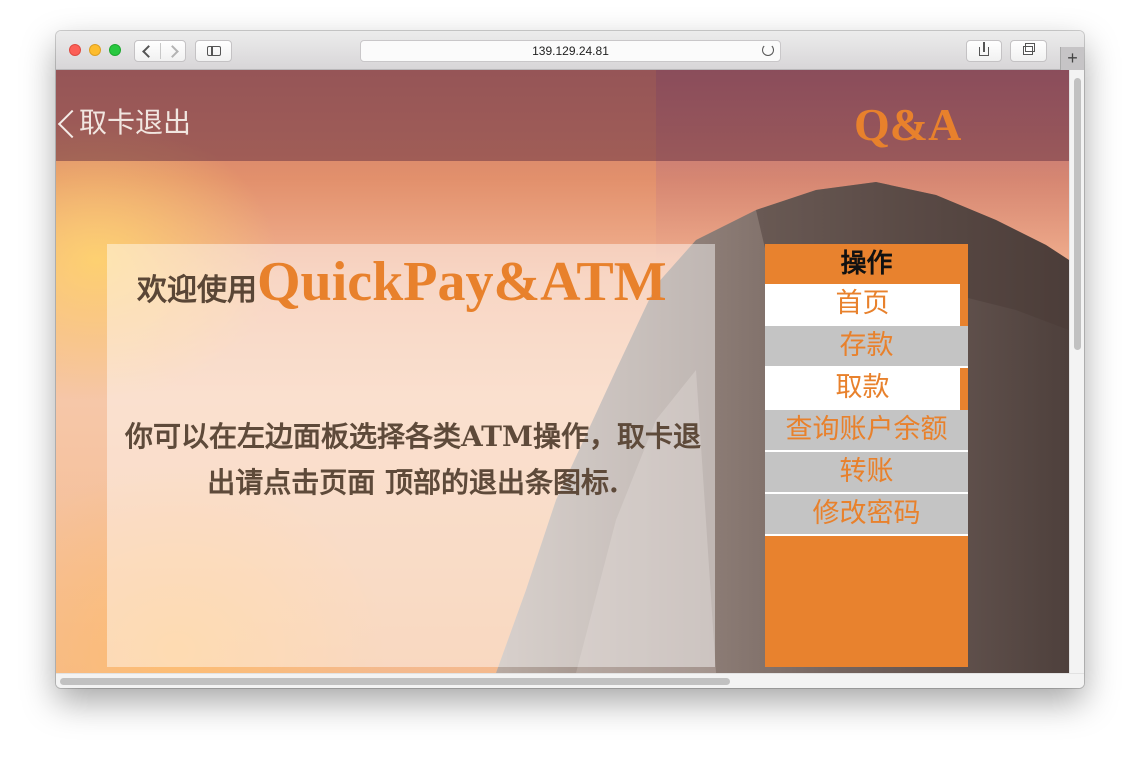 The width and height of the screenshot is (1140, 769). What do you see at coordinates (95, 50) in the screenshot?
I see `minimize-window-button` at bounding box center [95, 50].